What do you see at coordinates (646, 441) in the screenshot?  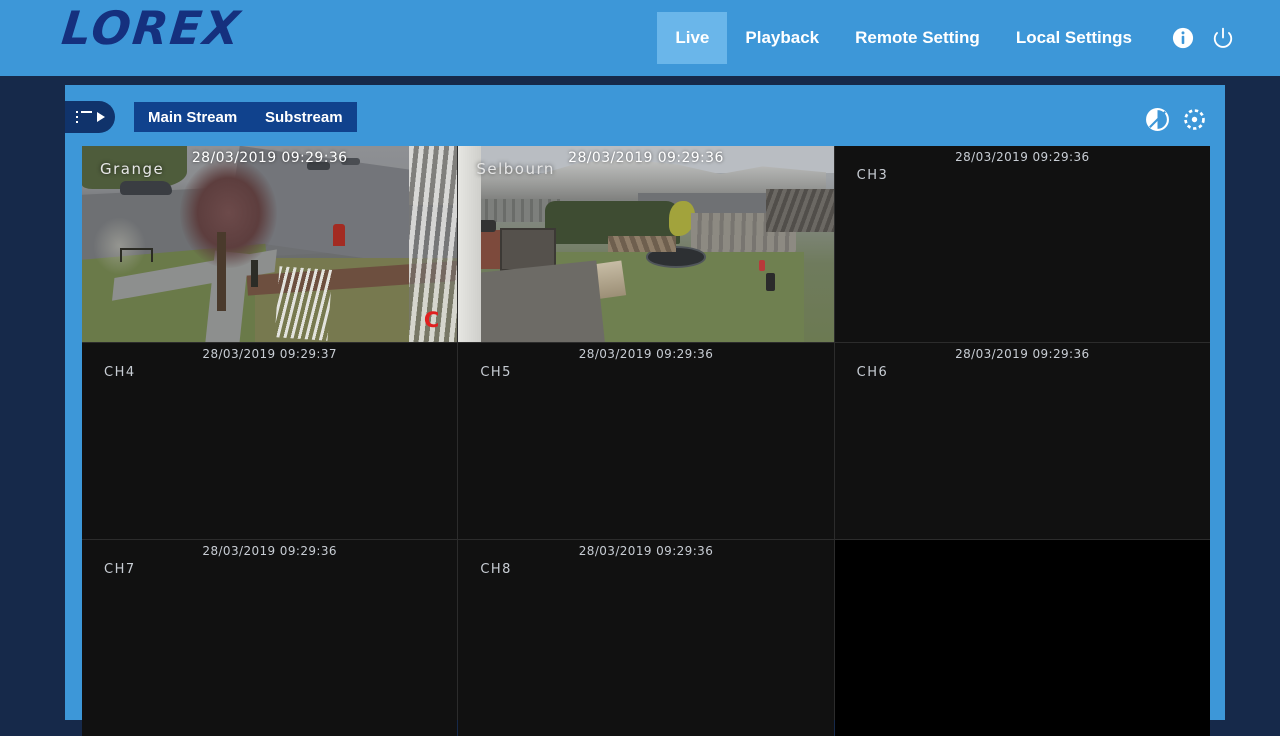 I see `video-cell-ch5: 28/03/2019 09:29:36 CH5` at bounding box center [646, 441].